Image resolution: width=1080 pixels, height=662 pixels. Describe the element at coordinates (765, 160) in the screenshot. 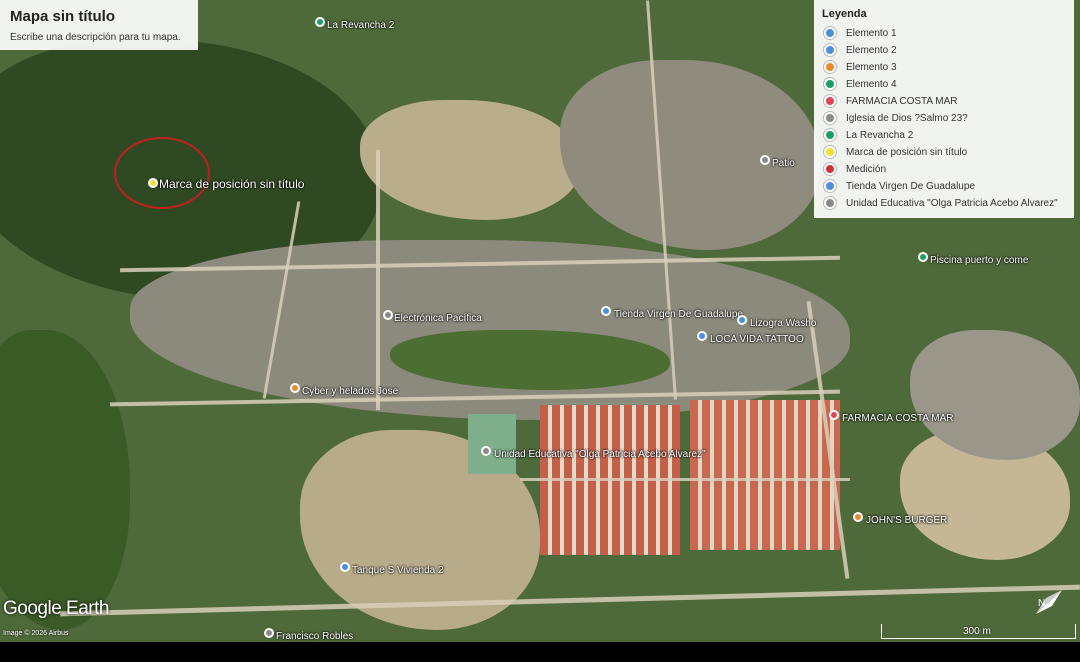

I see `placemark-patio` at that location.